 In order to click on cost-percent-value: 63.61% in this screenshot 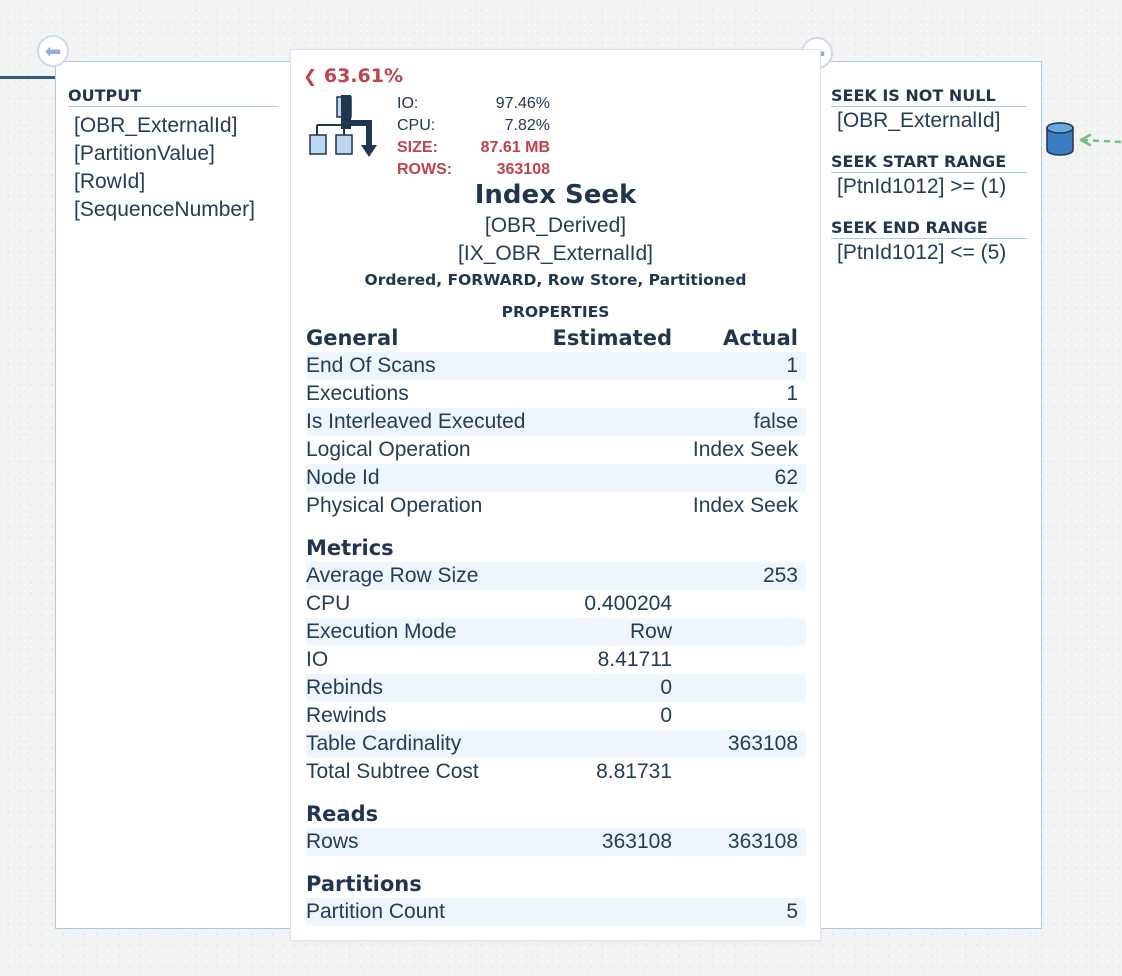, I will do `click(363, 76)`.